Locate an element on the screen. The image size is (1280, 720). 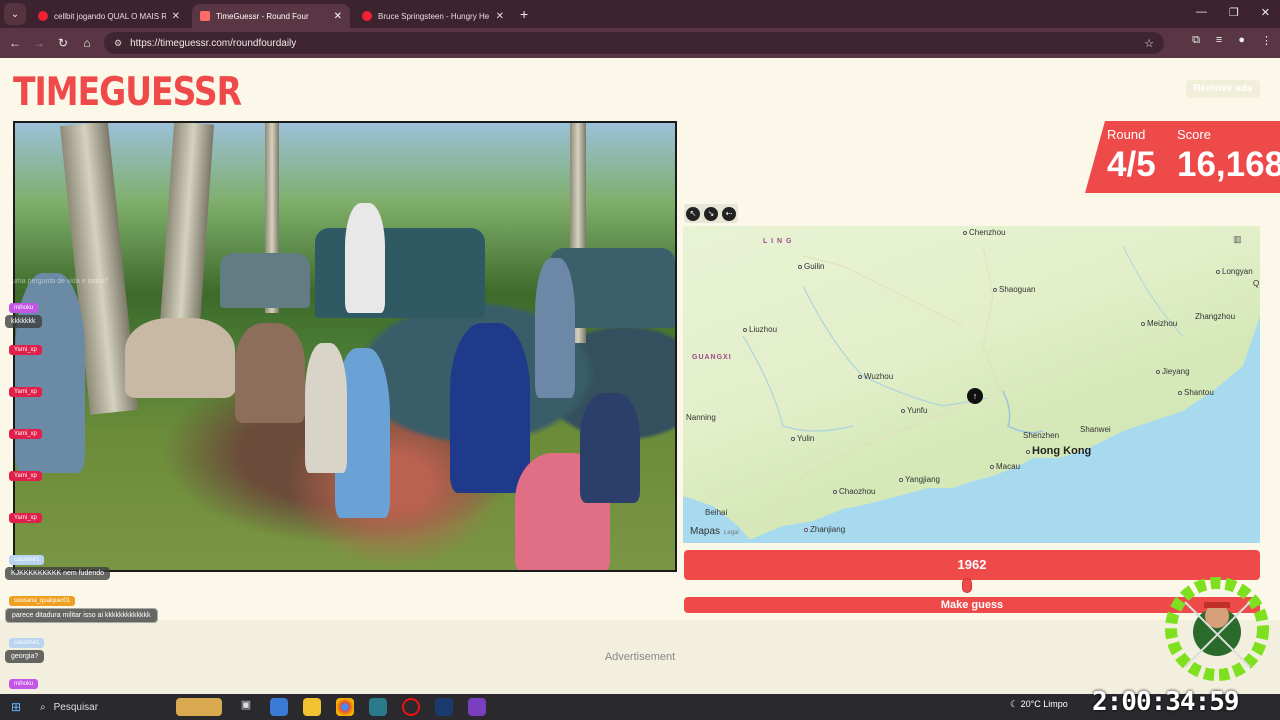
tab-title: cellbit jogando QUAL O MAIS R is located at coordinates (110, 16).